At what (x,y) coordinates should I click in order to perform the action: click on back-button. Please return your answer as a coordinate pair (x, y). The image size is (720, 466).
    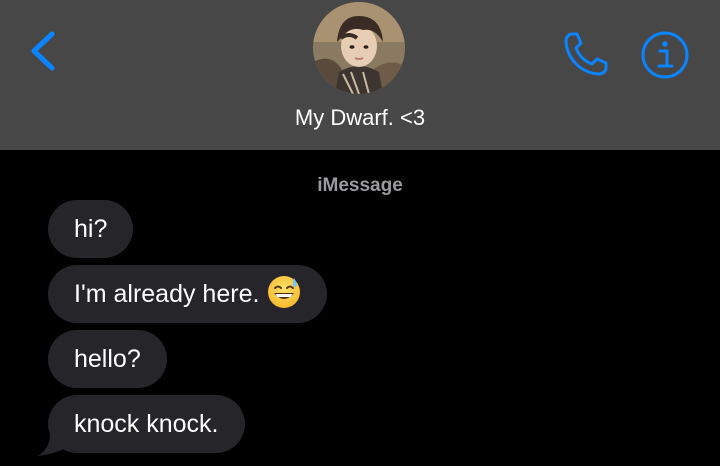
    Looking at the image, I should click on (44, 51).